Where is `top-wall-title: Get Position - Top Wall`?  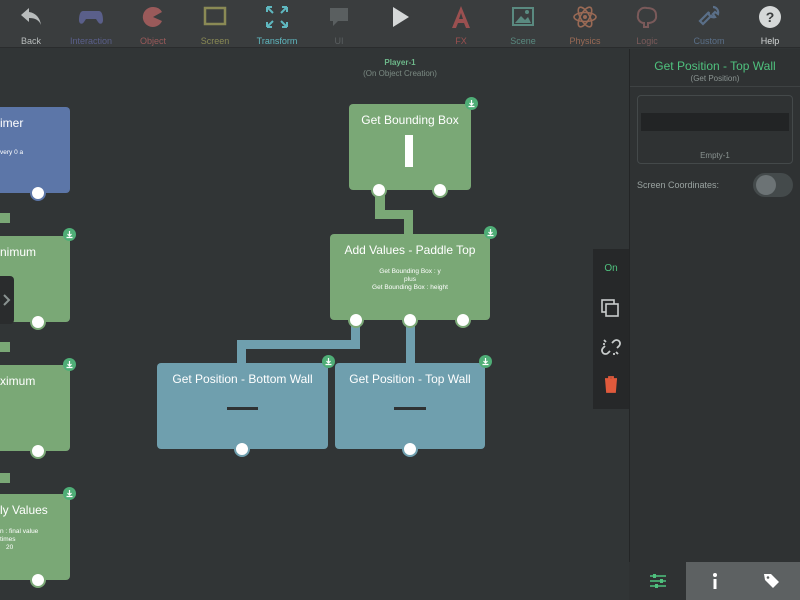
top-wall-title: Get Position - Top Wall is located at coordinates (410, 379).